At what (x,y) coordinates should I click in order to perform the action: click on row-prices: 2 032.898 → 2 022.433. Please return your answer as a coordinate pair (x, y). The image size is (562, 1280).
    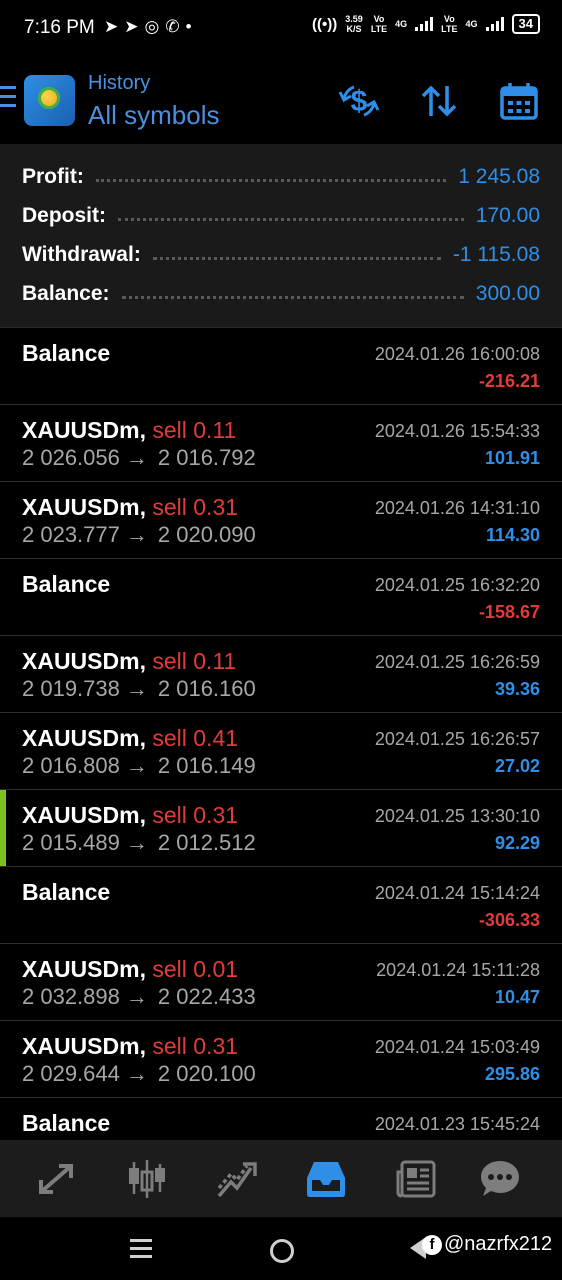
    Looking at the image, I should click on (139, 996).